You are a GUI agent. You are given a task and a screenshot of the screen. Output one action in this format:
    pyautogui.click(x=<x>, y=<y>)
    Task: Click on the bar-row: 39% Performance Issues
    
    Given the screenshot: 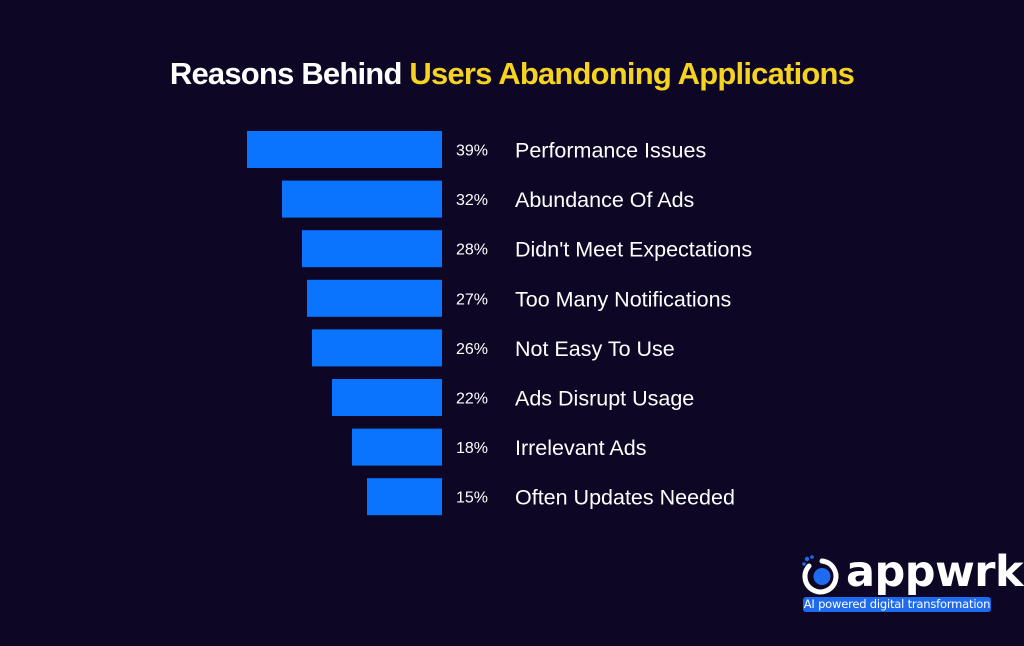 What is the action you would take?
    pyautogui.click(x=476, y=149)
    